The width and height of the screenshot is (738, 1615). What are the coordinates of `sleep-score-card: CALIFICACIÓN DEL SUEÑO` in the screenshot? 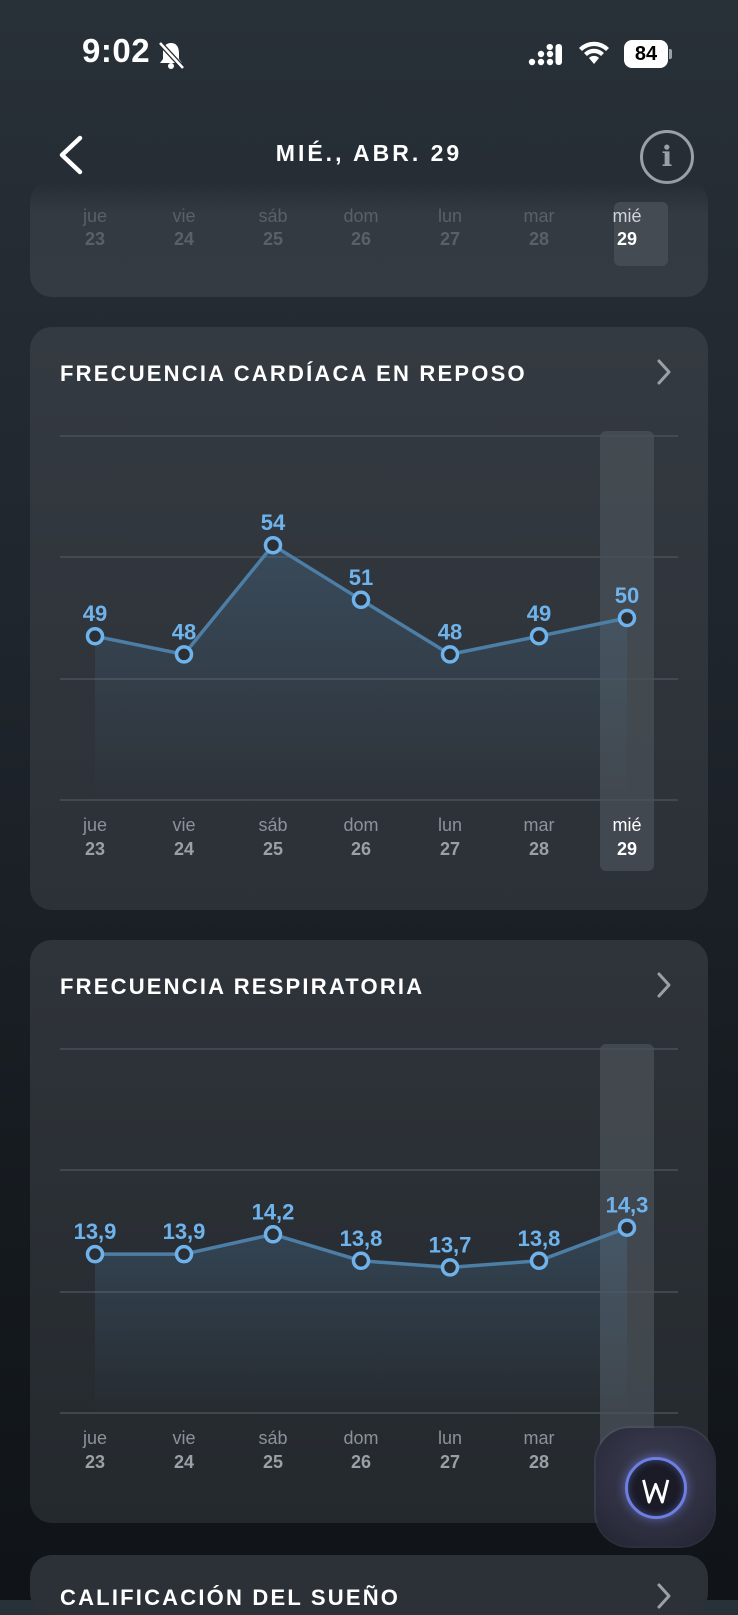 It's located at (369, 1585).